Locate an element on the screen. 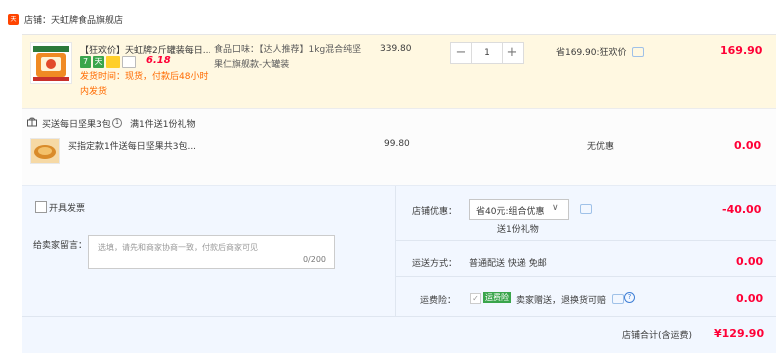 The image size is (776, 353). item-subtotal: 169.90 is located at coordinates (741, 50).